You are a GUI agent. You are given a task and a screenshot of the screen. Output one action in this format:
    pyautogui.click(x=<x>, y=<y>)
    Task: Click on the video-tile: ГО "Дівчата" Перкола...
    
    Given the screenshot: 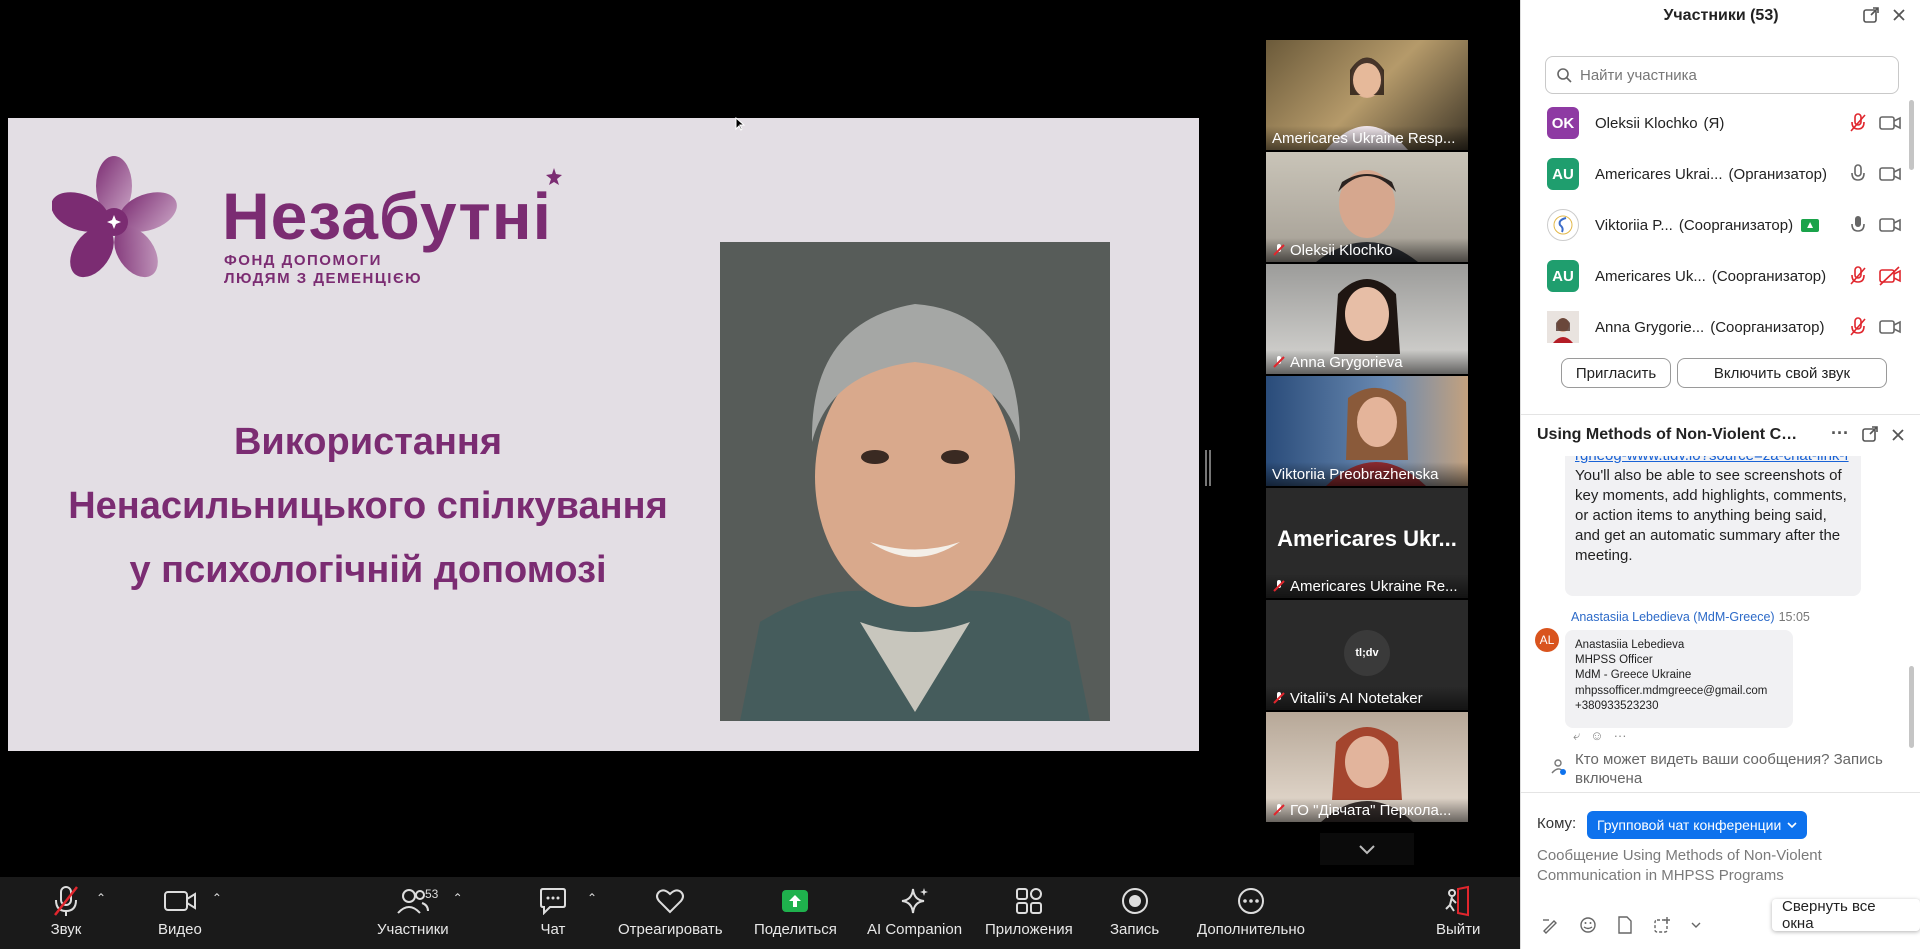 What is the action you would take?
    pyautogui.click(x=1367, y=767)
    